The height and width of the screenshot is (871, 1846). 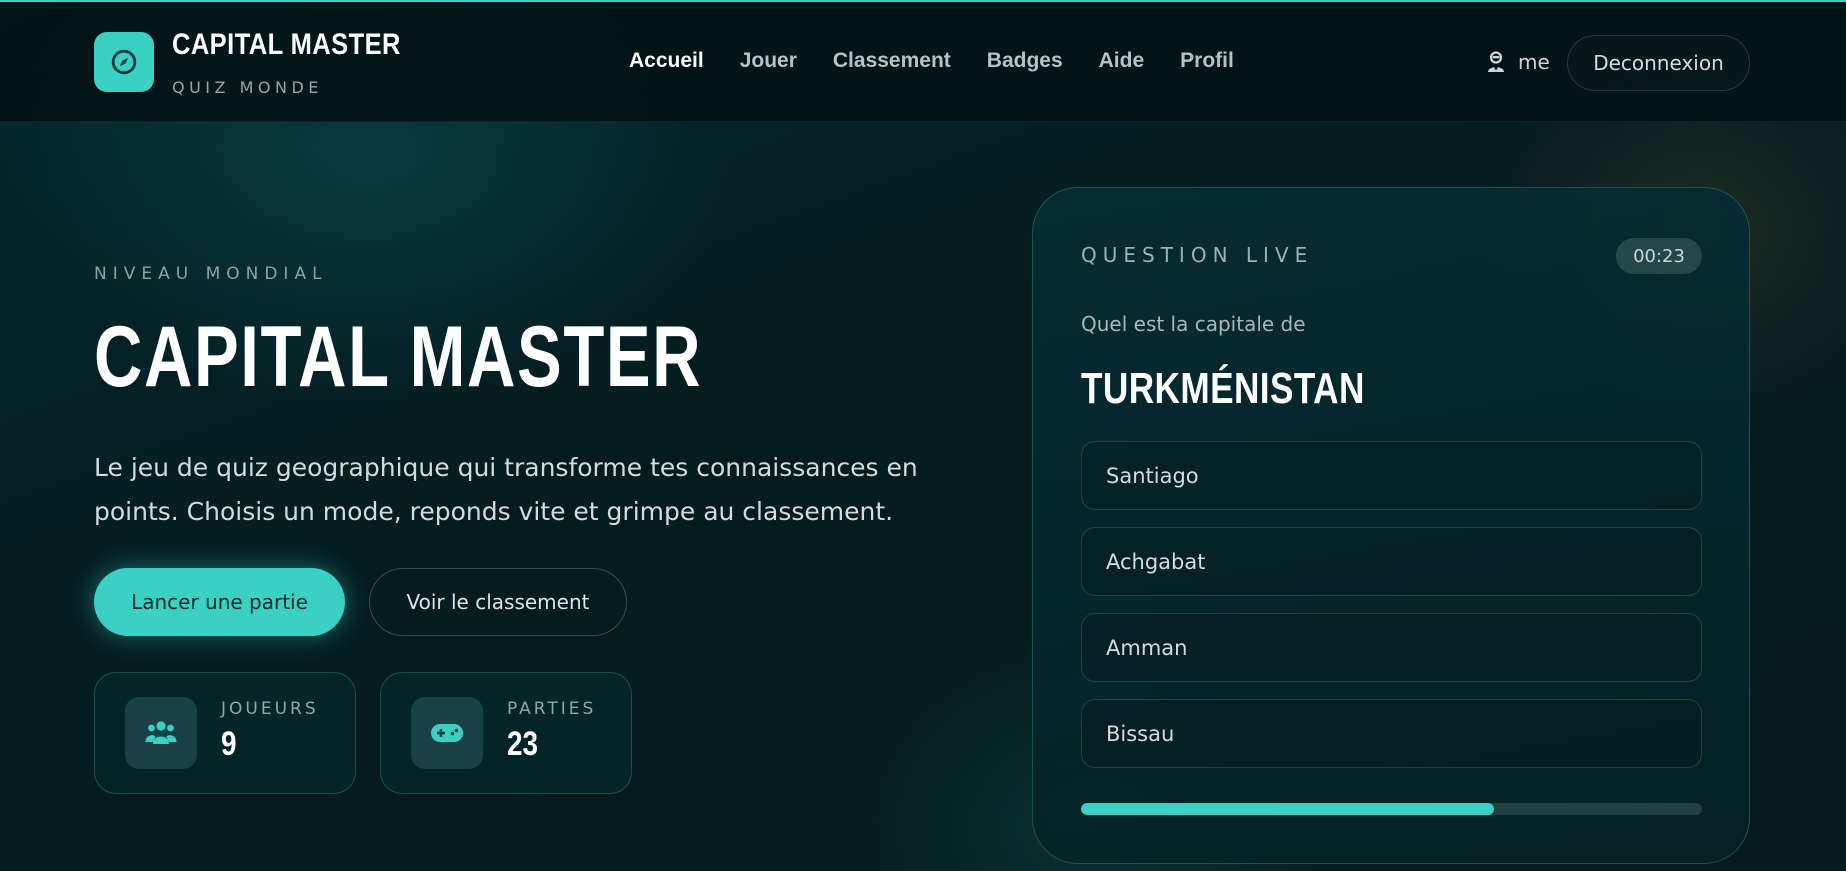 What do you see at coordinates (211, 274) in the screenshot?
I see `hero-eyebrow: NIVEAU MONDIAL` at bounding box center [211, 274].